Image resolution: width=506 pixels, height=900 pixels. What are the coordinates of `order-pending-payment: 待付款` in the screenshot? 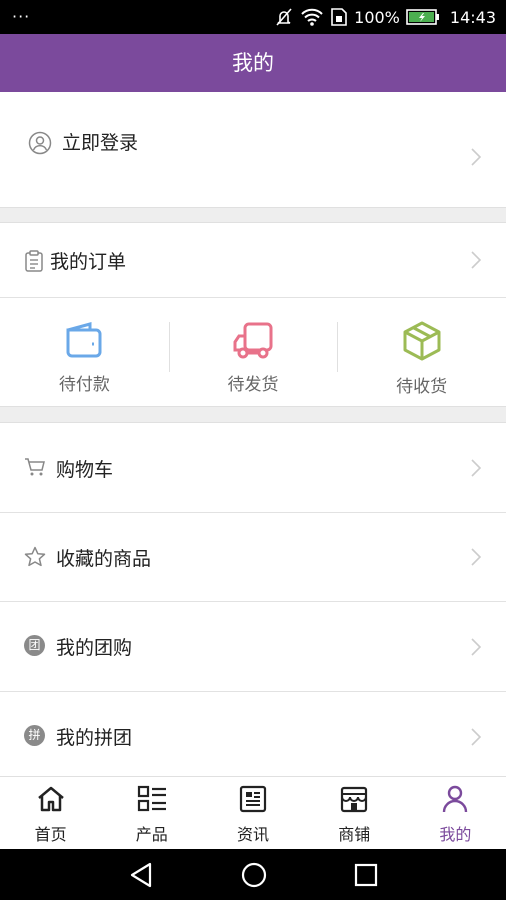 It's located at (84, 352).